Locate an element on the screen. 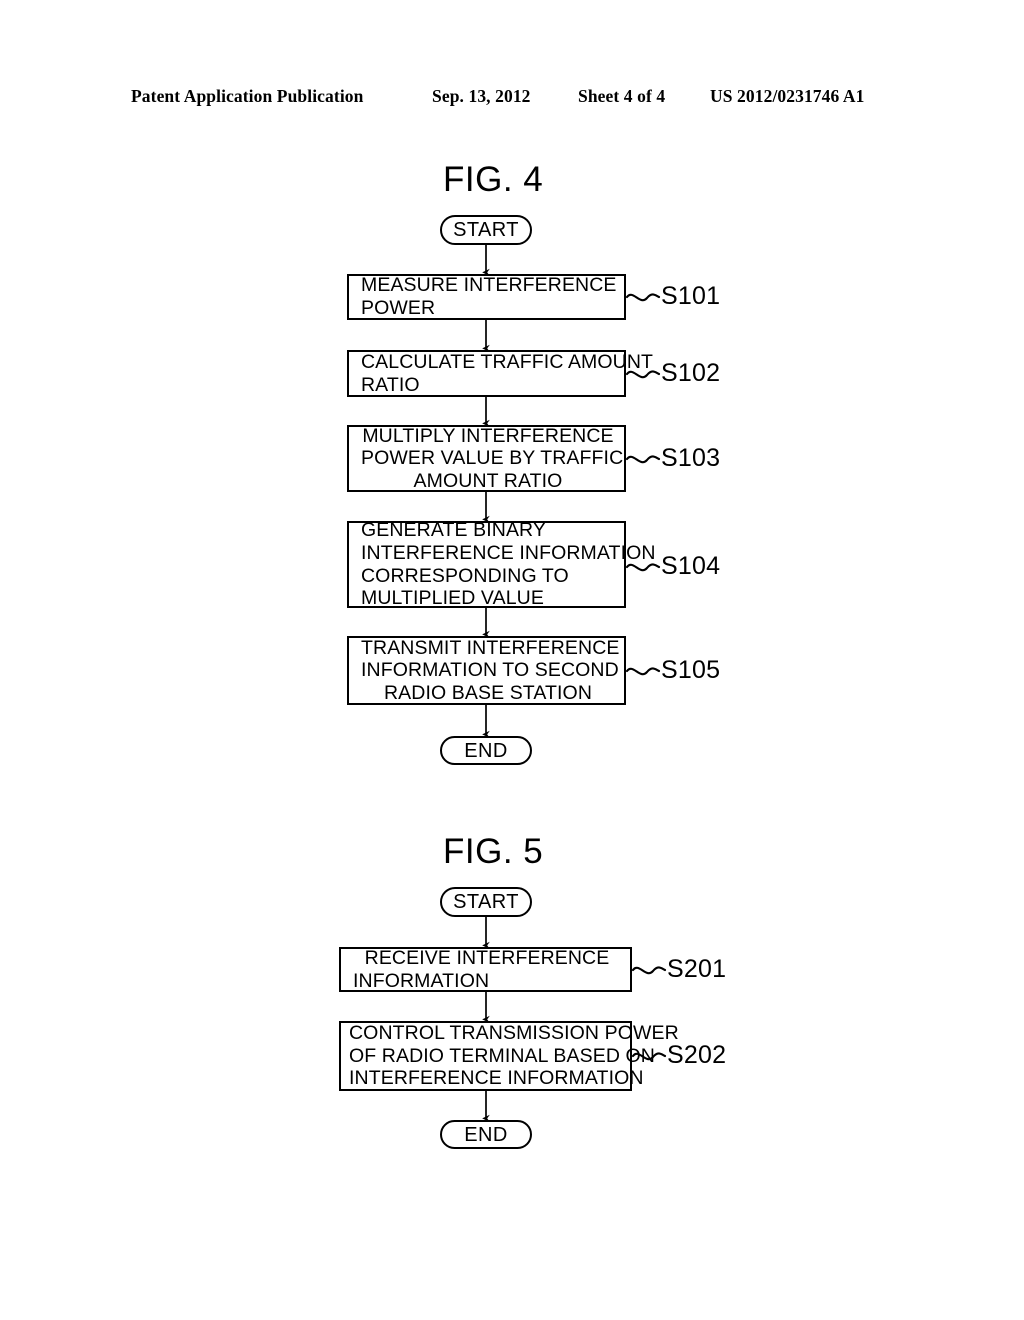 The image size is (1024, 1320). step-leader-squiggles is located at coordinates (646, 677).